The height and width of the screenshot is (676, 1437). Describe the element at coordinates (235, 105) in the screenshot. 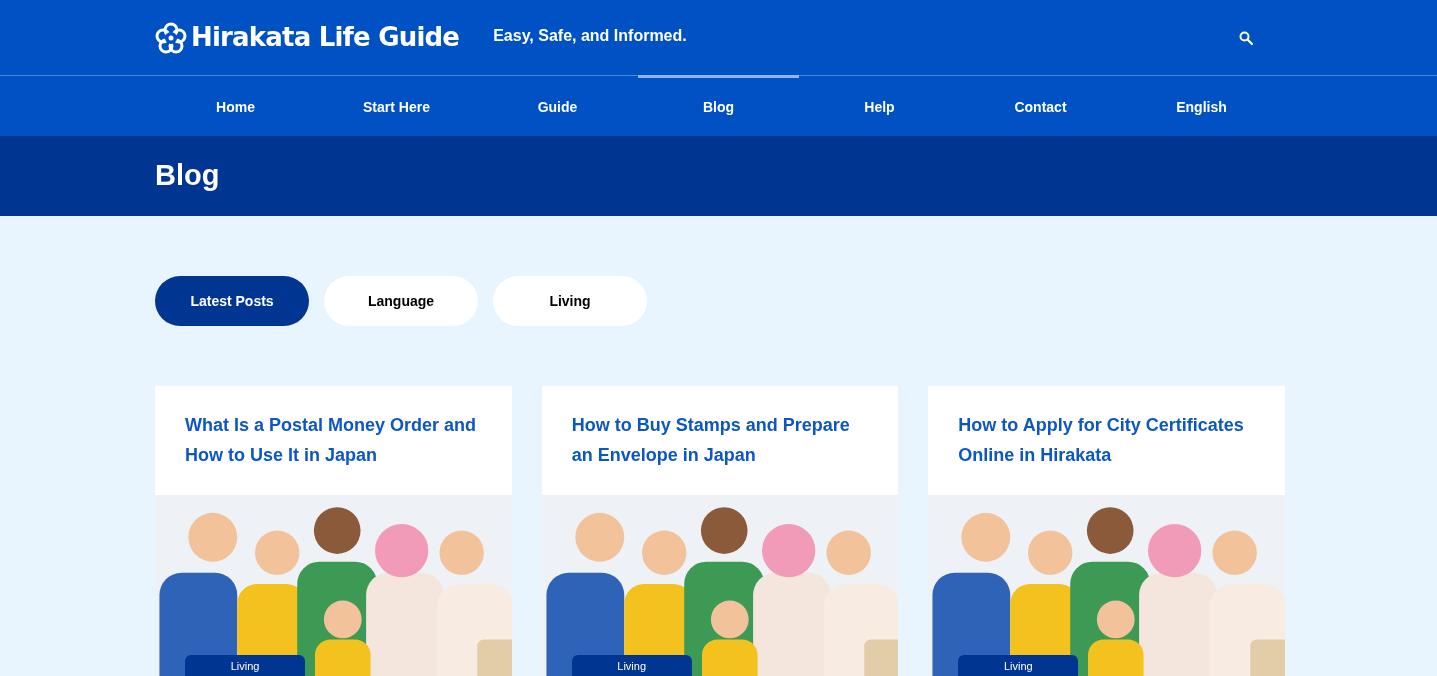

I see `nav-tab: Home` at that location.